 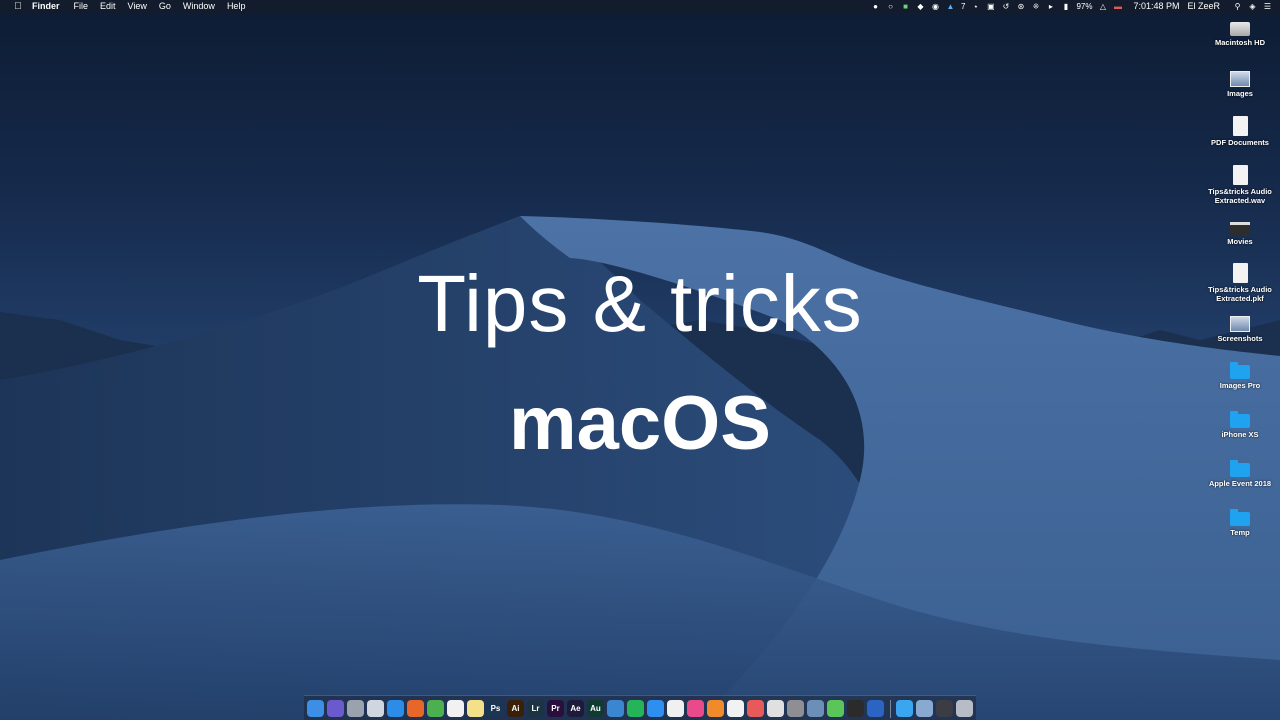 I want to click on wifi-icon: ⁜, so click(x=1035, y=6).